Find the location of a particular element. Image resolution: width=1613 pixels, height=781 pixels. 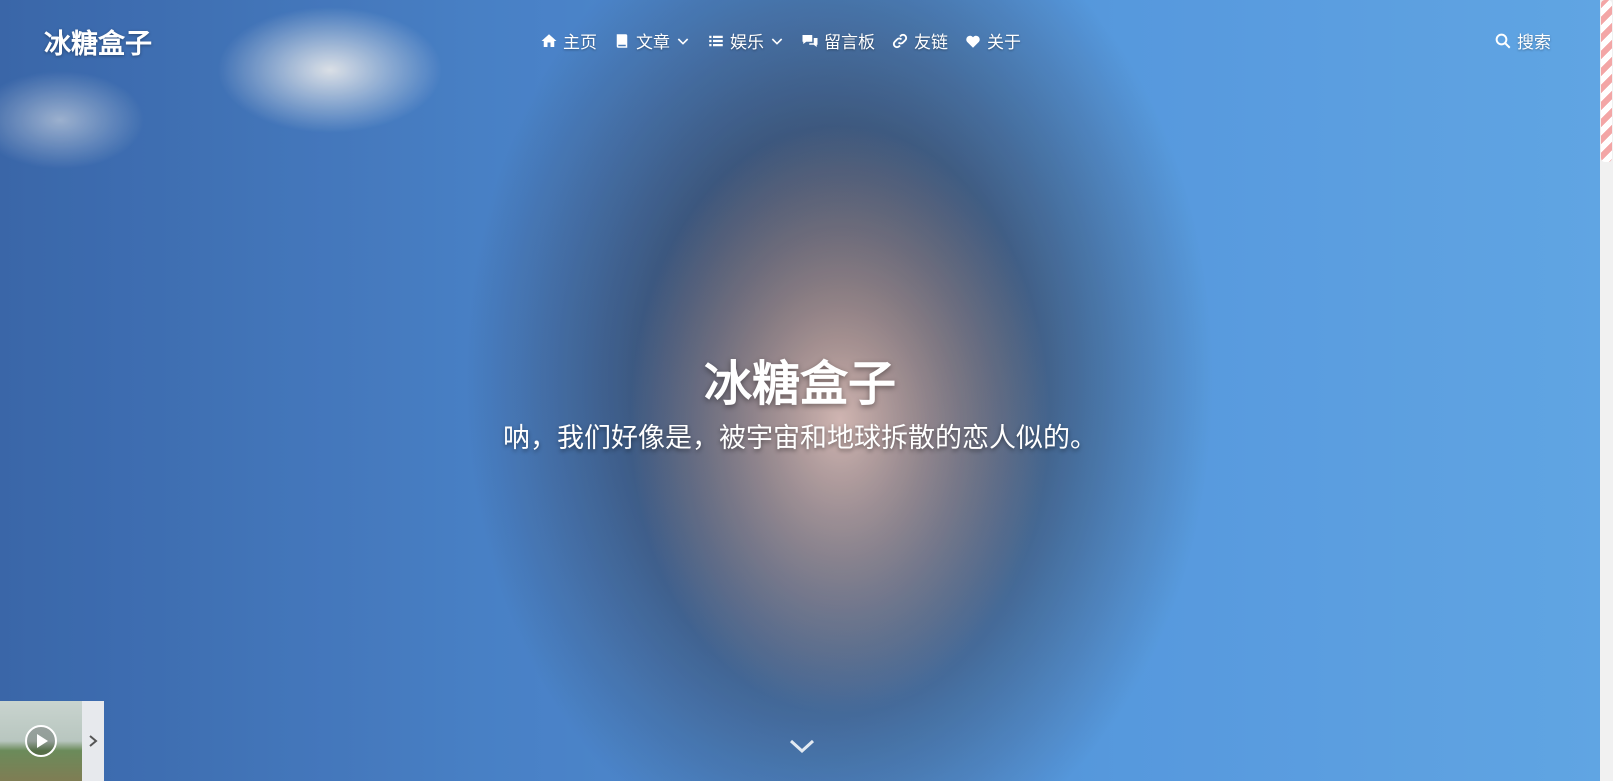

nav-item-about: 关于 is located at coordinates (992, 40).